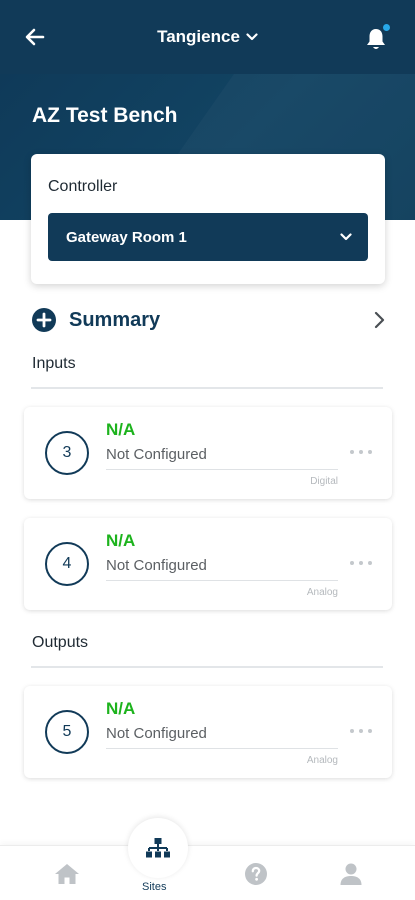 This screenshot has width=415, height=900. I want to click on controller-card: Controller Gateway Room 1, so click(208, 219).